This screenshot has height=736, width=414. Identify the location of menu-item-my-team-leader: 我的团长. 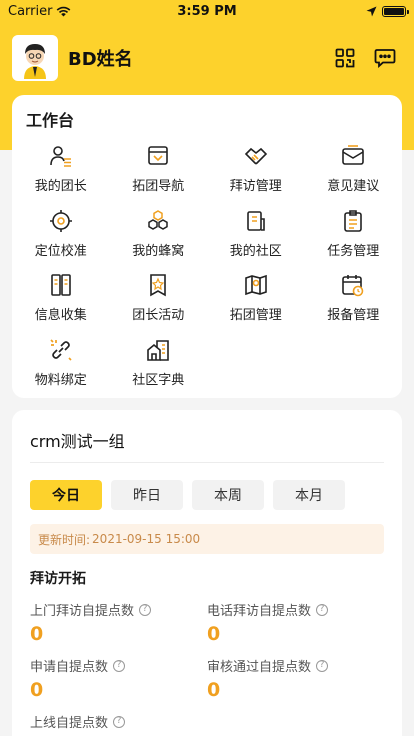
(61, 171).